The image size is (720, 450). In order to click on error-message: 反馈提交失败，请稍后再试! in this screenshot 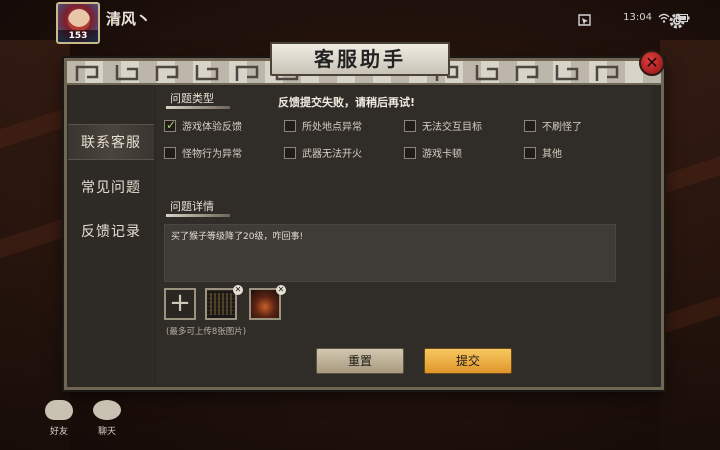, I will do `click(347, 102)`.